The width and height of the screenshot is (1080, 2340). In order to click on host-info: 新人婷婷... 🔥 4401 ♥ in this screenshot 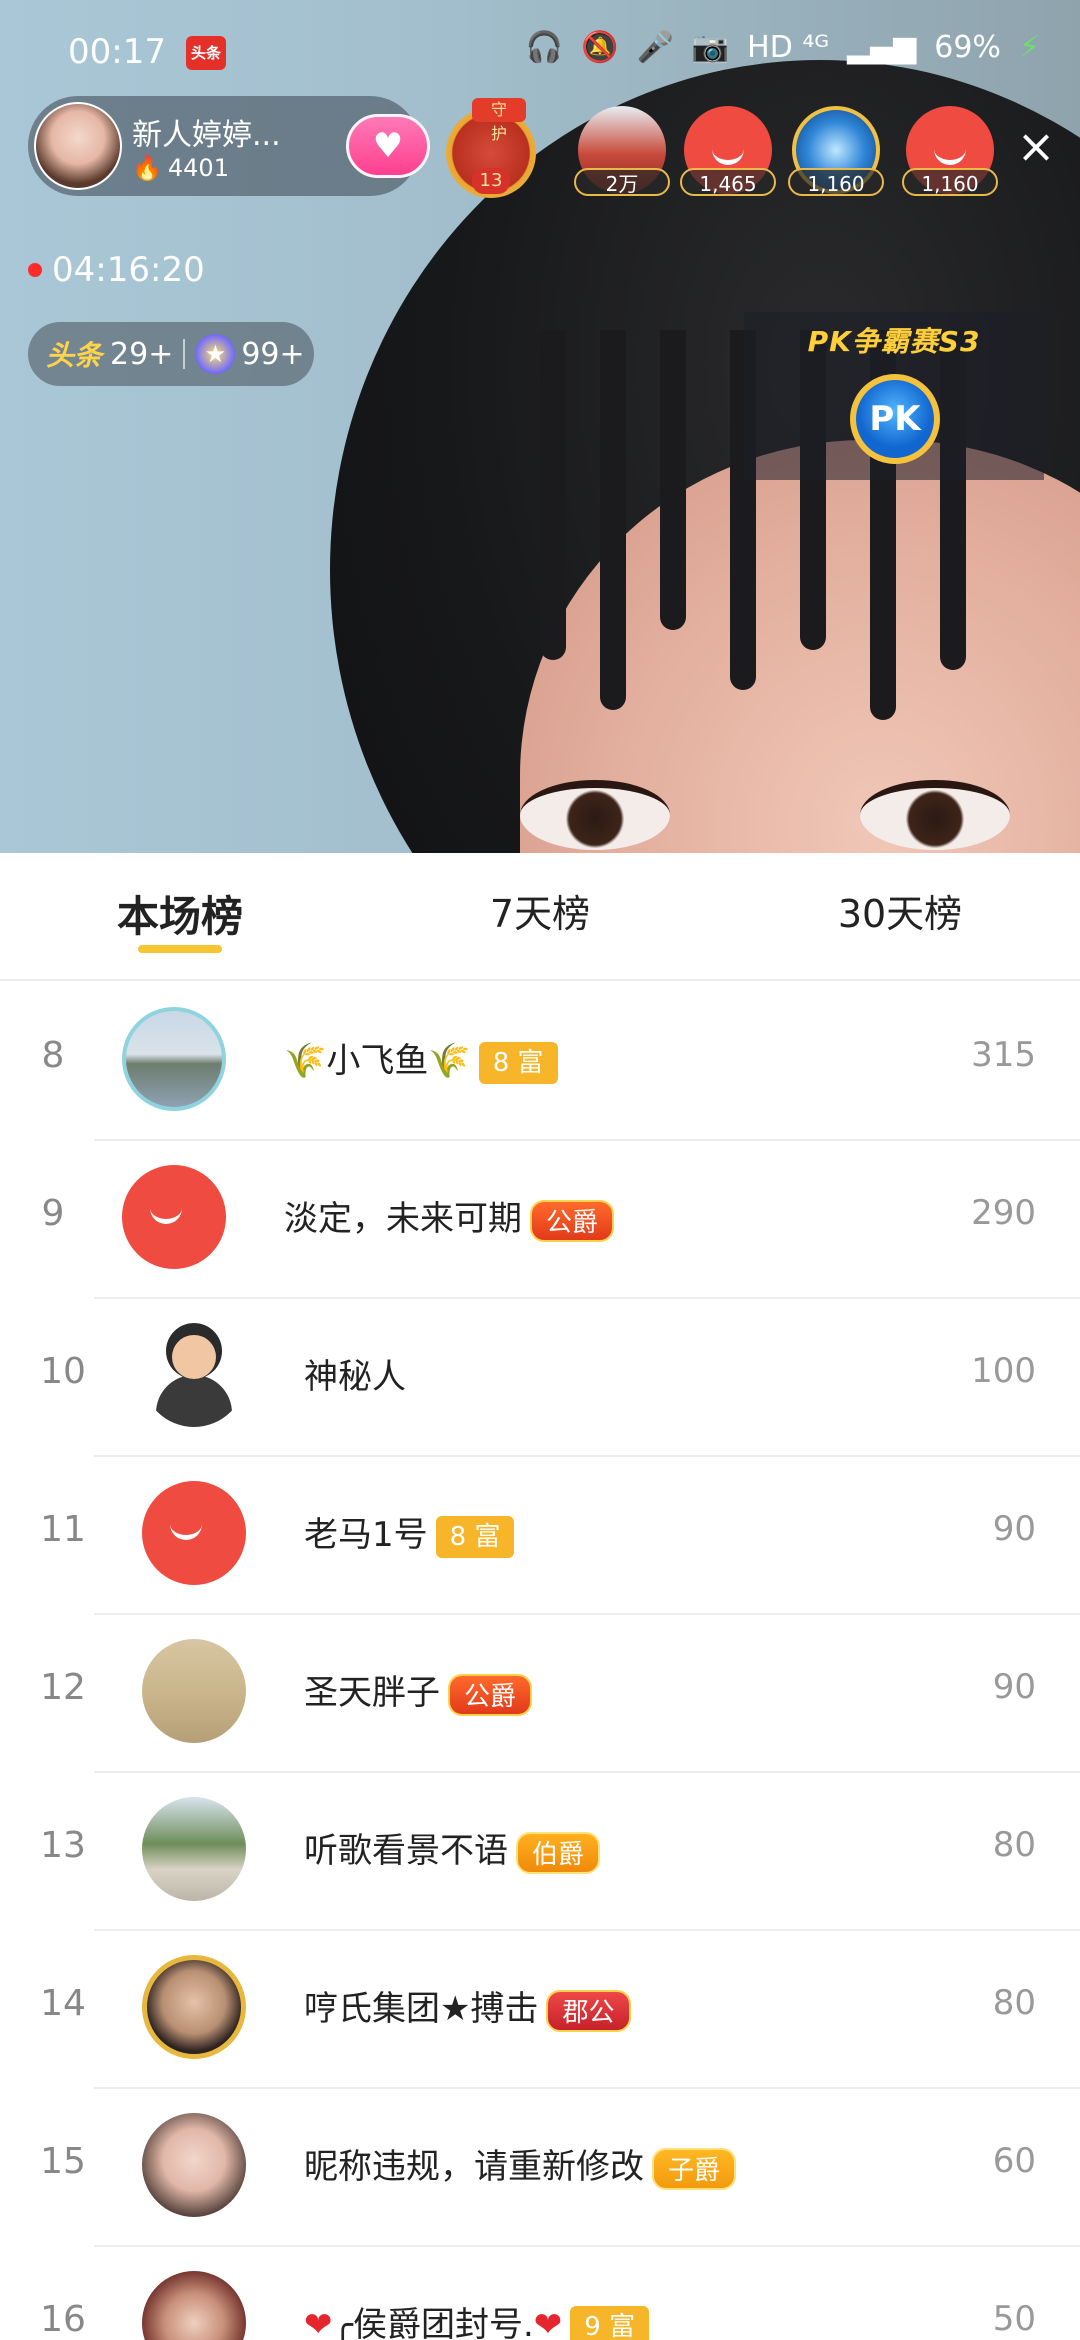, I will do `click(229, 146)`.